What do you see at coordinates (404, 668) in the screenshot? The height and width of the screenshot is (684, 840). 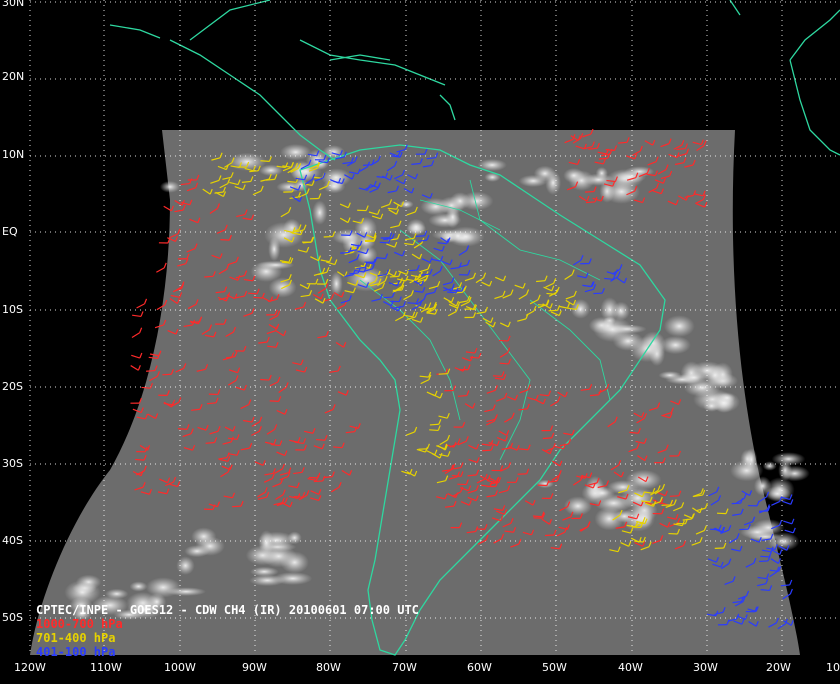 I see `lon-label-70w: 70W` at bounding box center [404, 668].